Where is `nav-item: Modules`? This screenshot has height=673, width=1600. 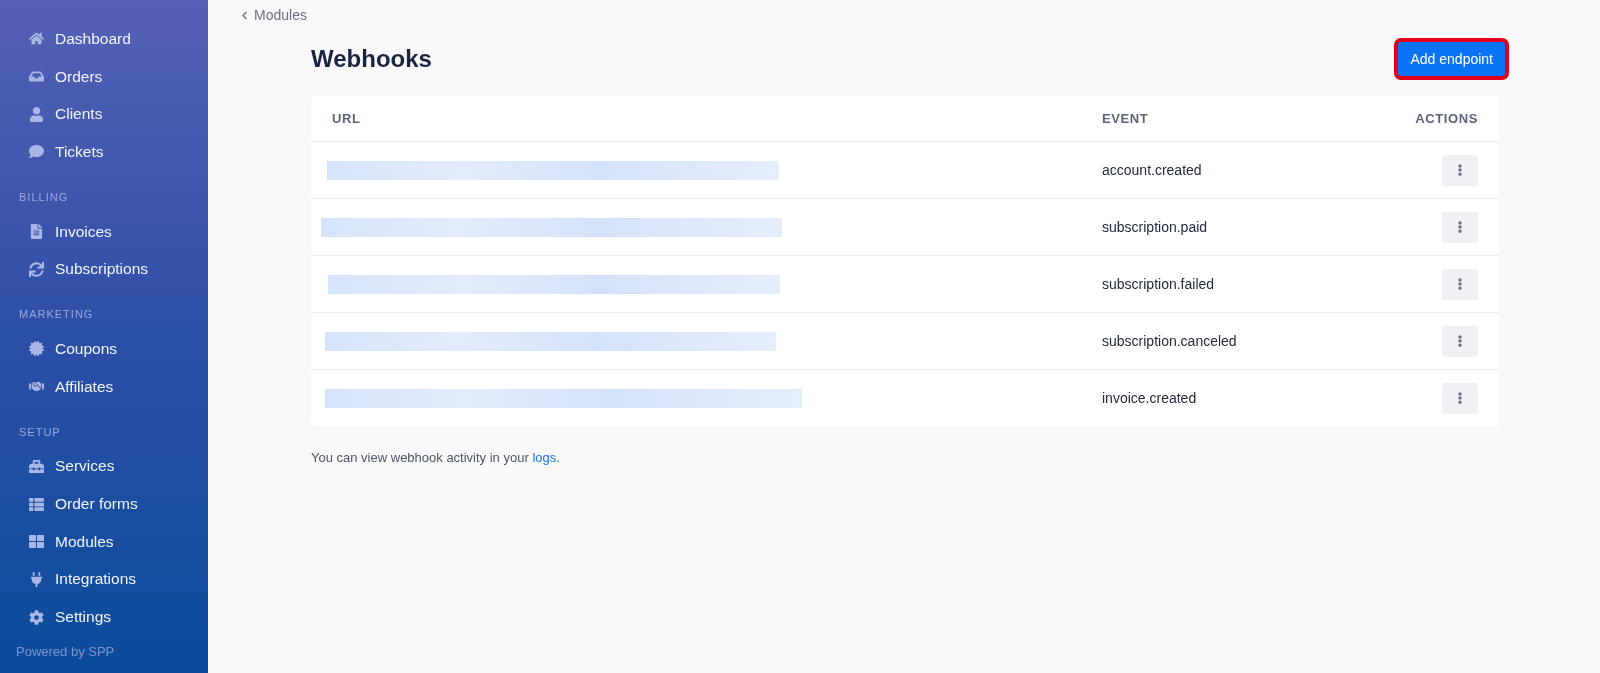
nav-item: Modules is located at coordinates (104, 541).